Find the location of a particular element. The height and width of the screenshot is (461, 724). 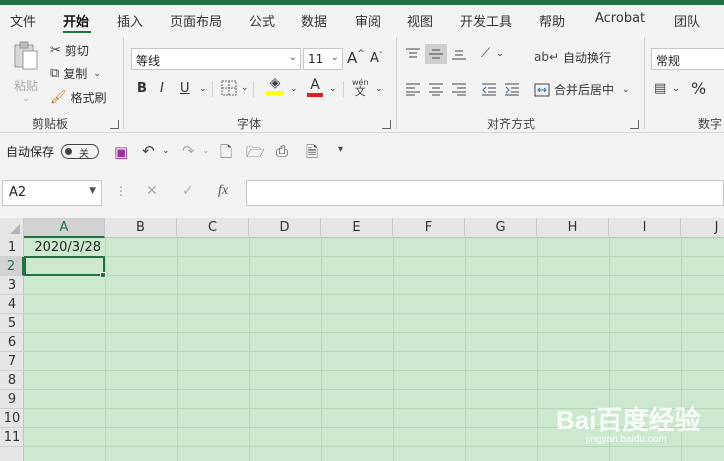

tab-view: 视图 is located at coordinates (420, 20).